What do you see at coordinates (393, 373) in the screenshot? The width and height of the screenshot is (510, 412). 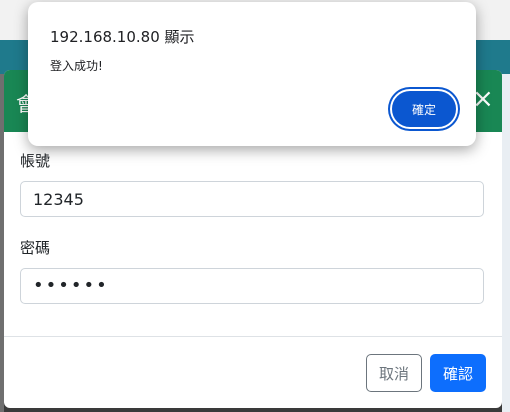 I see `cancel-button: 取消` at bounding box center [393, 373].